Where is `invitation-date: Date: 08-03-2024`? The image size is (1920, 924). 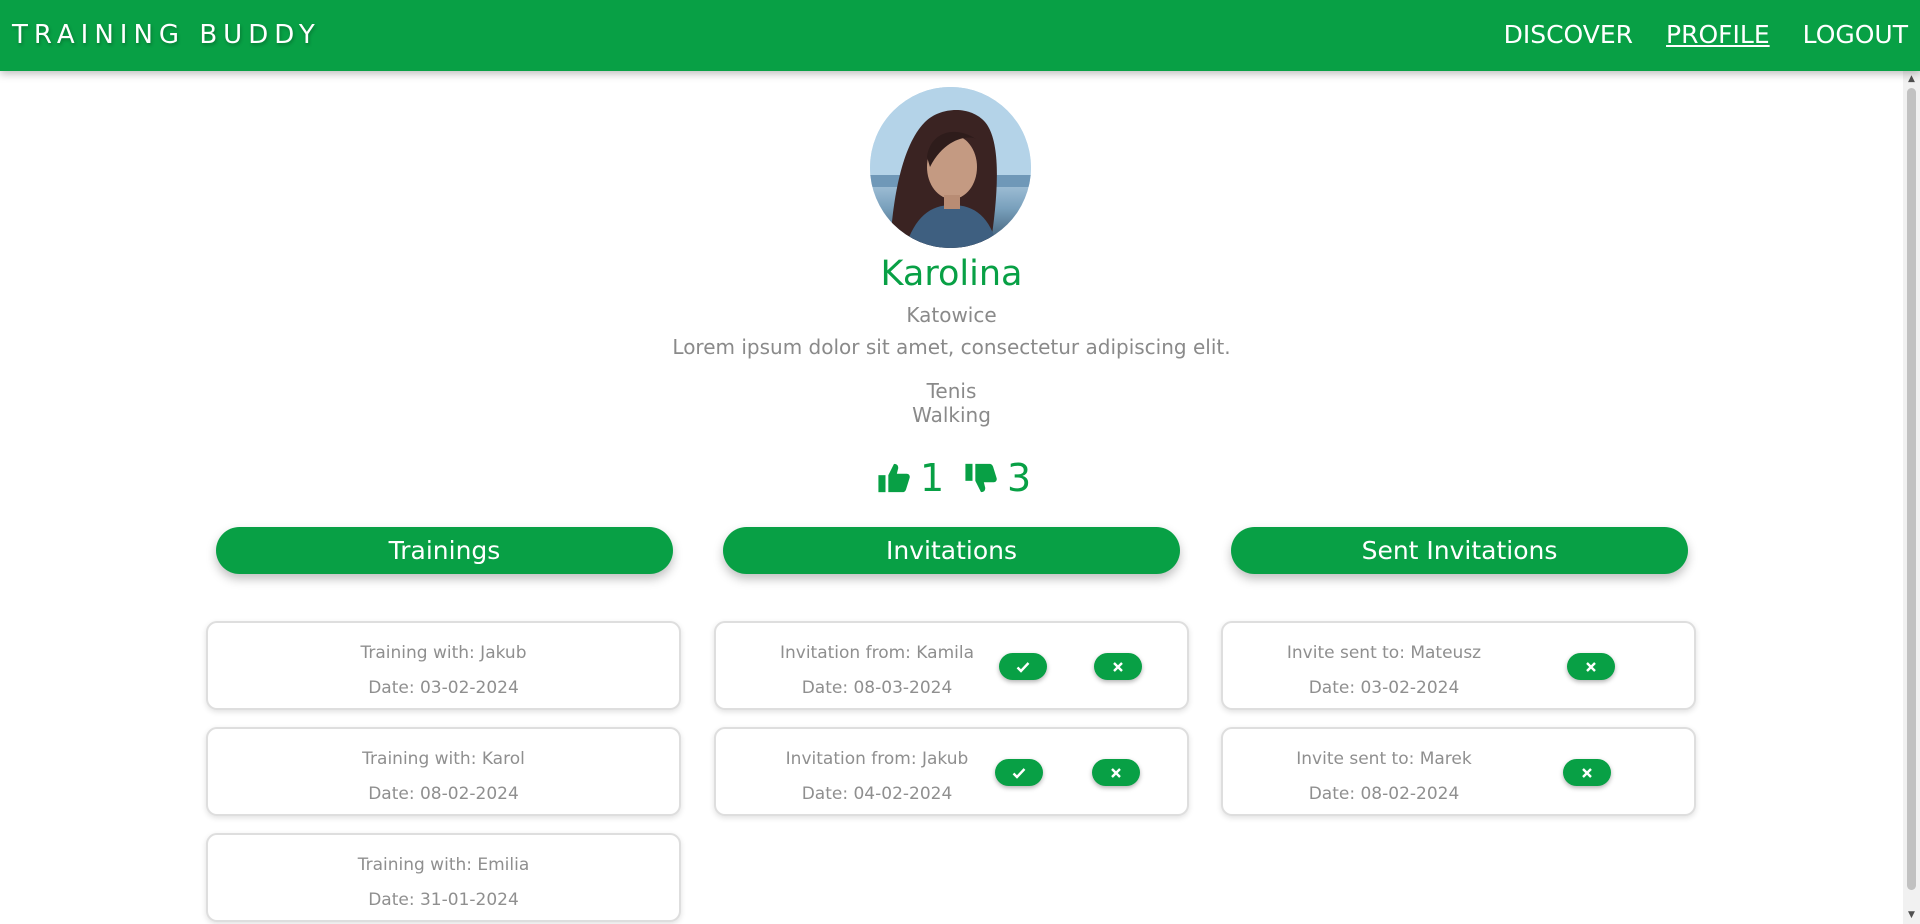 invitation-date: Date: 08-03-2024 is located at coordinates (877, 688).